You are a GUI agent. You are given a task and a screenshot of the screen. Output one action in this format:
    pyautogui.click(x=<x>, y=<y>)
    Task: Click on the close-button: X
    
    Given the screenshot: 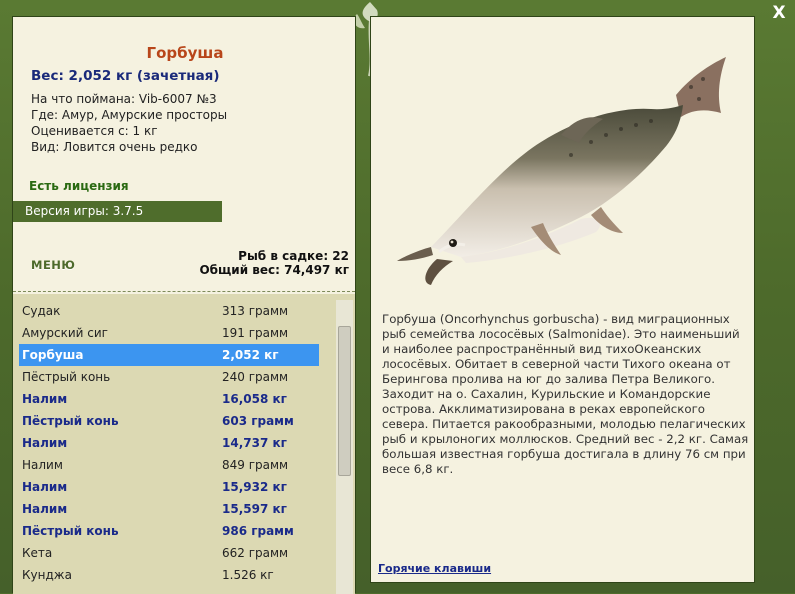 What is the action you would take?
    pyautogui.click(x=779, y=13)
    